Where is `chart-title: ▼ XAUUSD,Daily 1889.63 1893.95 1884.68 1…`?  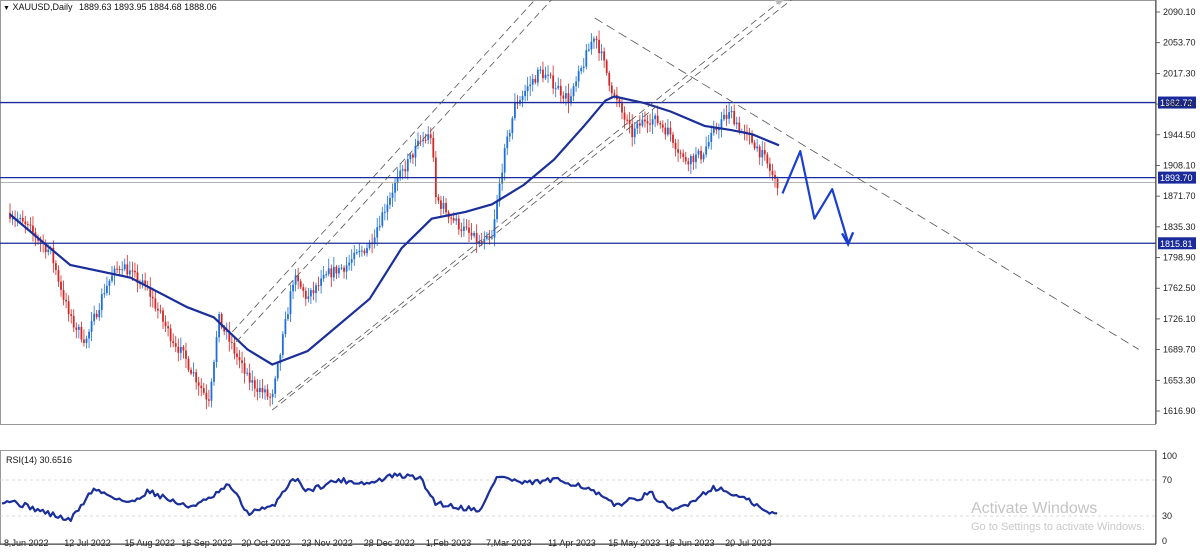 chart-title: ▼ XAUUSD,Daily 1889.63 1893.95 1884.68 1… is located at coordinates (110, 7).